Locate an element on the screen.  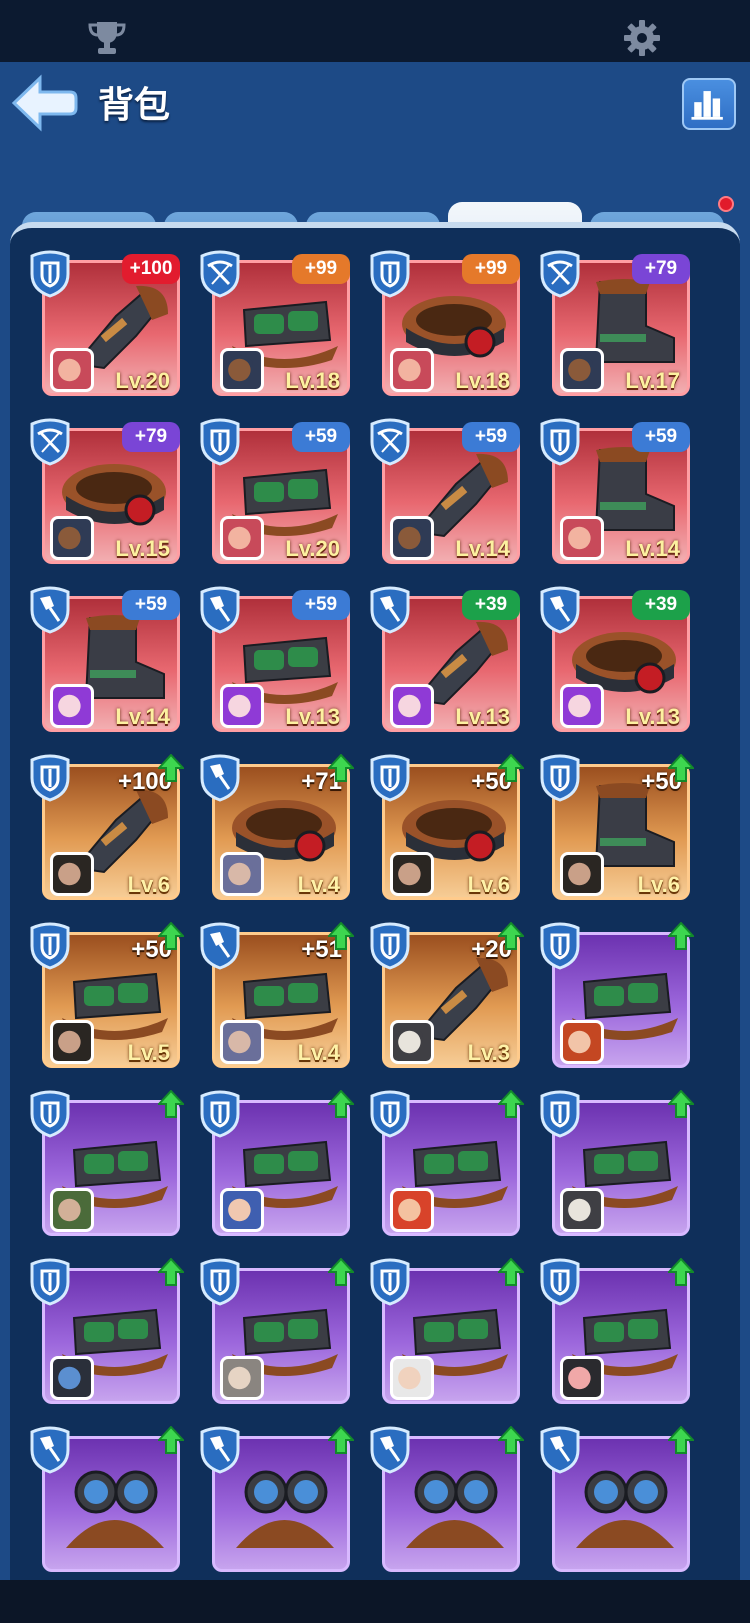
equipment-card: +59 Lv.13 is located at coordinates (274, 664).